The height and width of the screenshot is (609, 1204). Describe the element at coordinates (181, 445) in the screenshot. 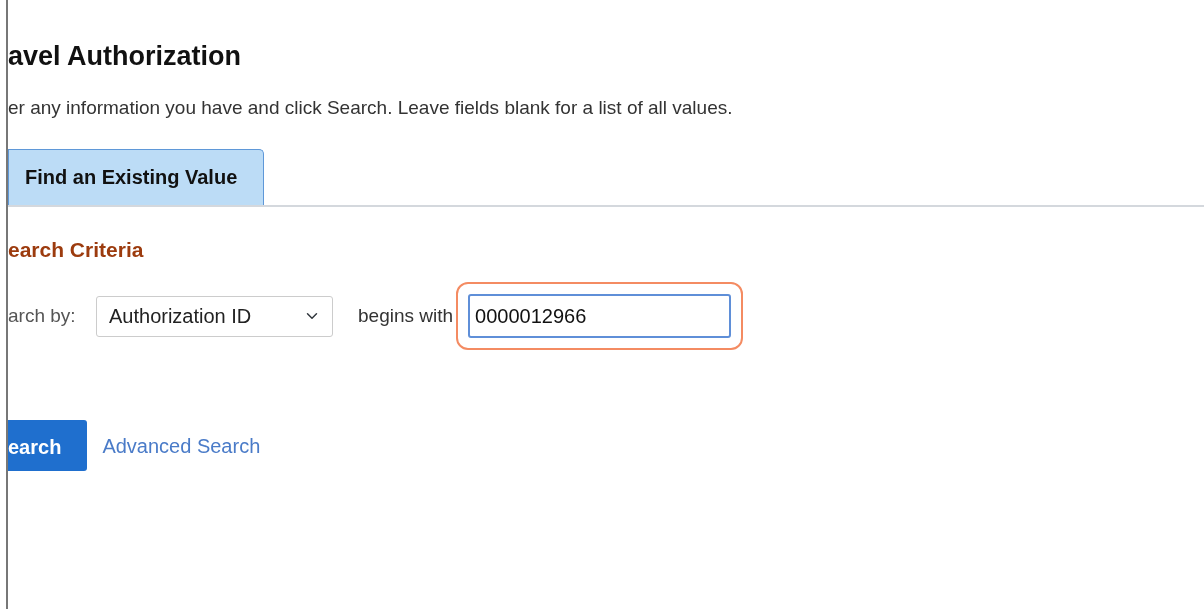

I see `advanced-search-link: Advanced Search` at that location.